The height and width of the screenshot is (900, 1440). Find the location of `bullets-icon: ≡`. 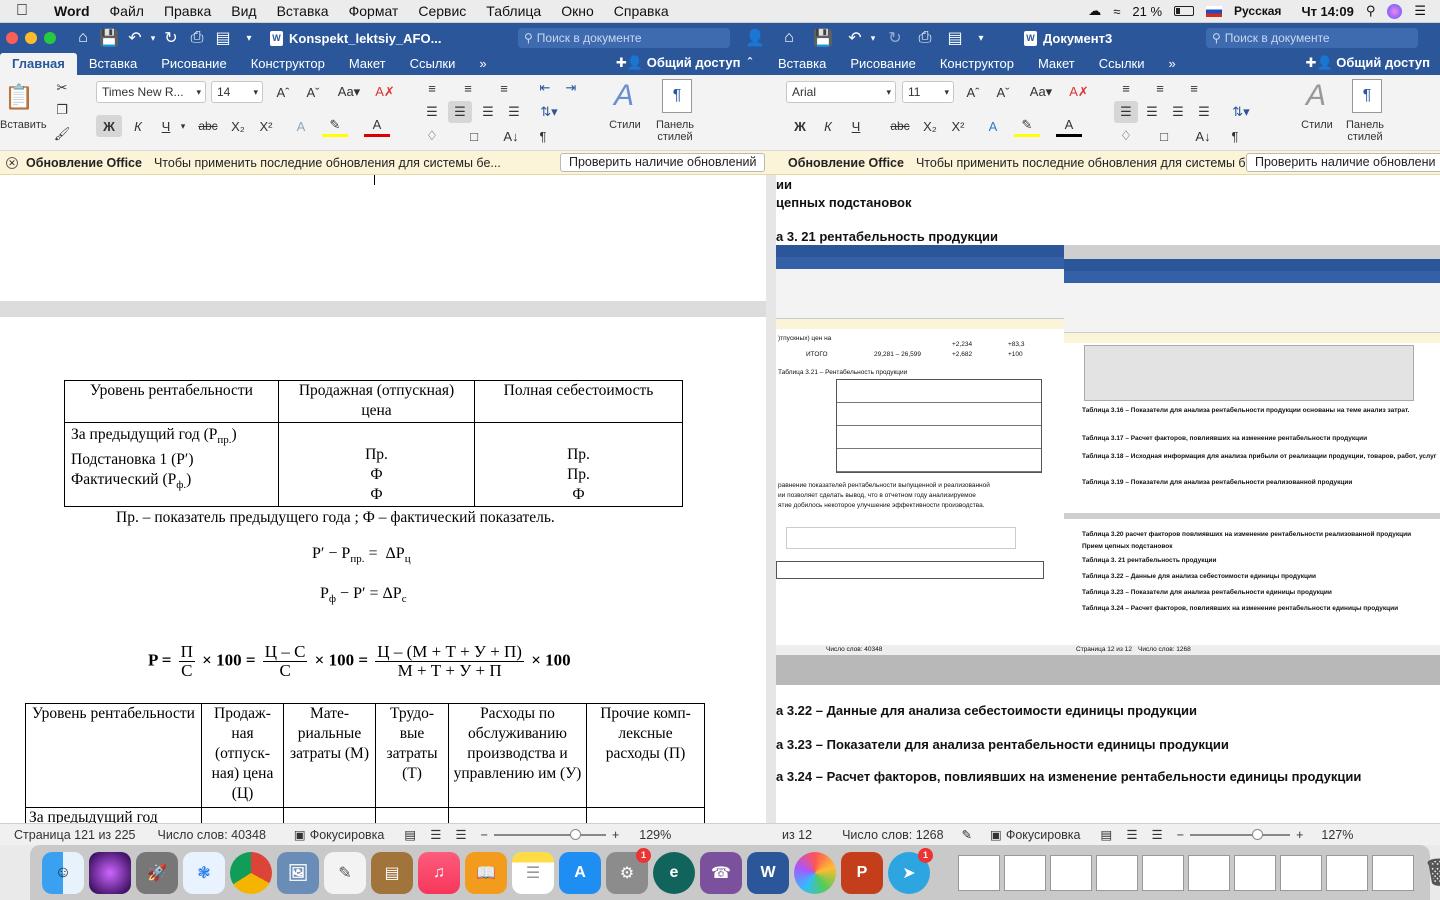

bullets-icon: ≡ is located at coordinates (432, 88).